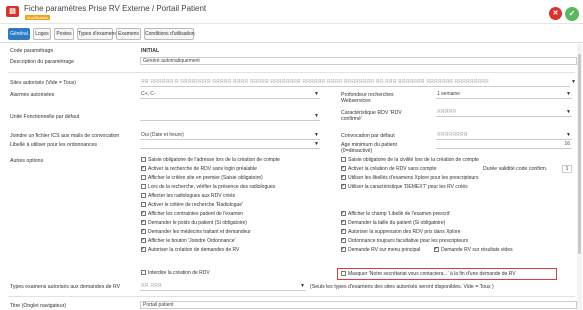  What do you see at coordinates (150, 51) in the screenshot?
I see `code-value: INITIAL` at bounding box center [150, 51].